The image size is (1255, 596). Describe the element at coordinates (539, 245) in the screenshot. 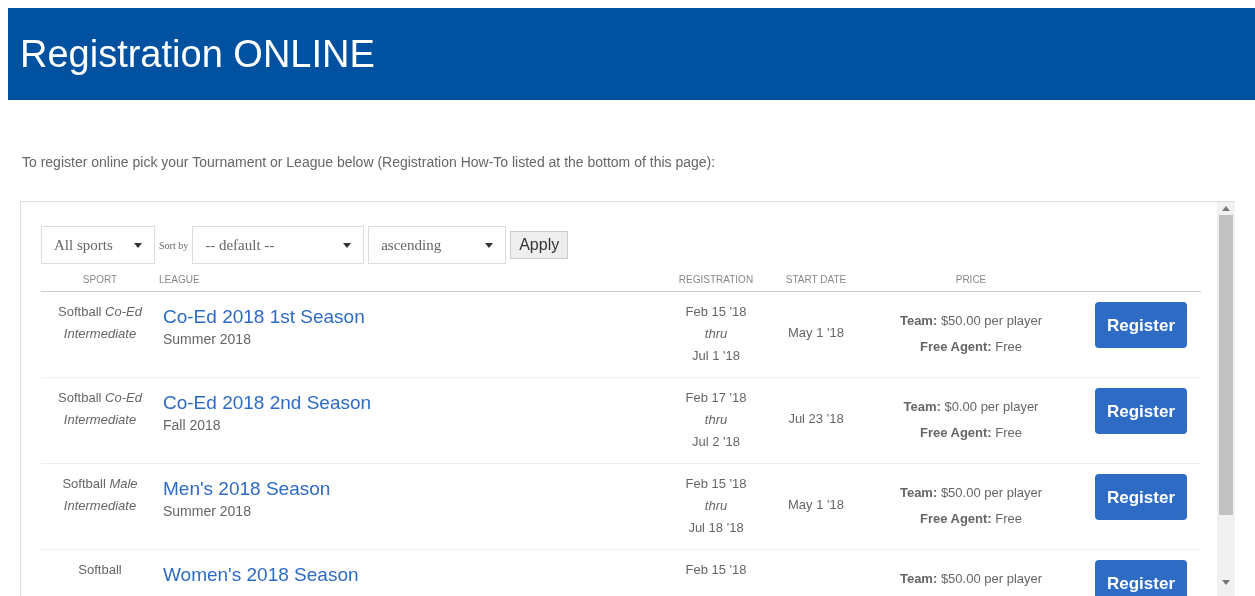

I see `apply-button: Apply` at that location.